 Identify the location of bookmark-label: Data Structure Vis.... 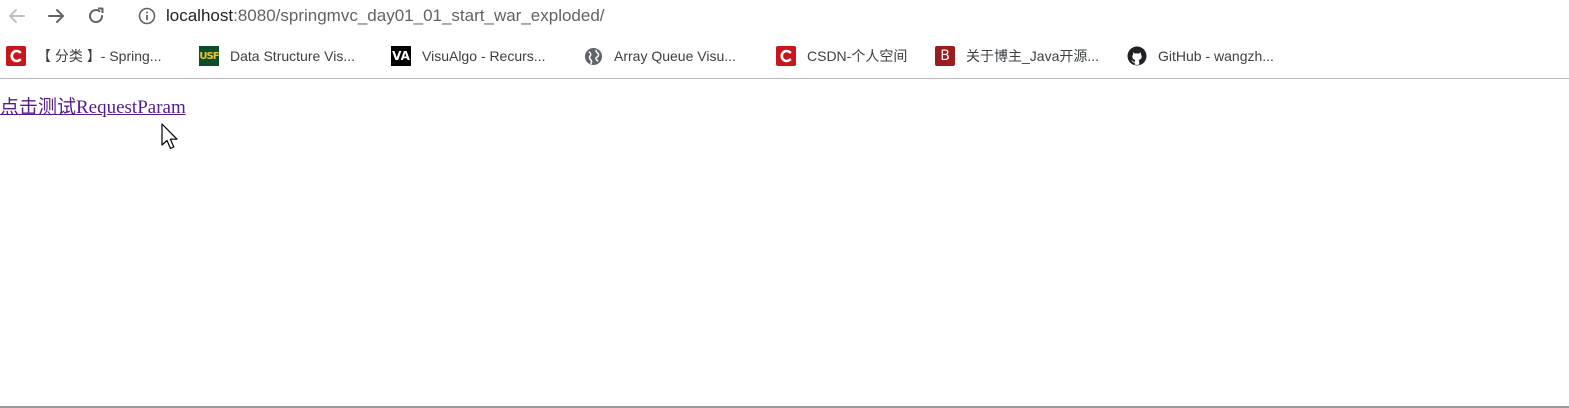
(293, 56).